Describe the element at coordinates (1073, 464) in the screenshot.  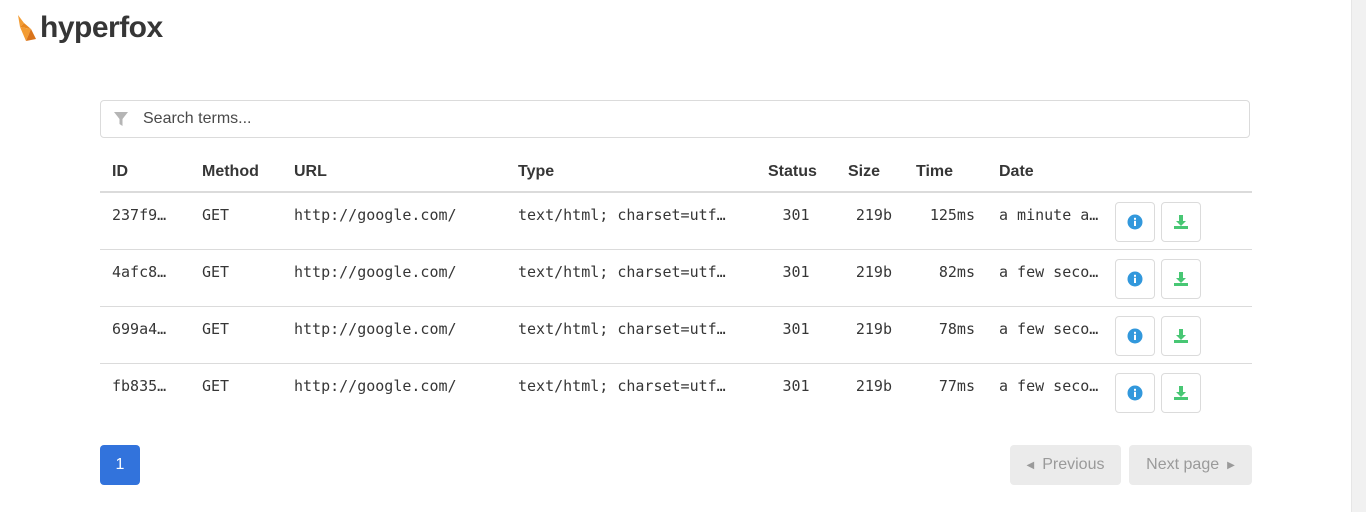
I see `previous-page-label: Previous` at that location.